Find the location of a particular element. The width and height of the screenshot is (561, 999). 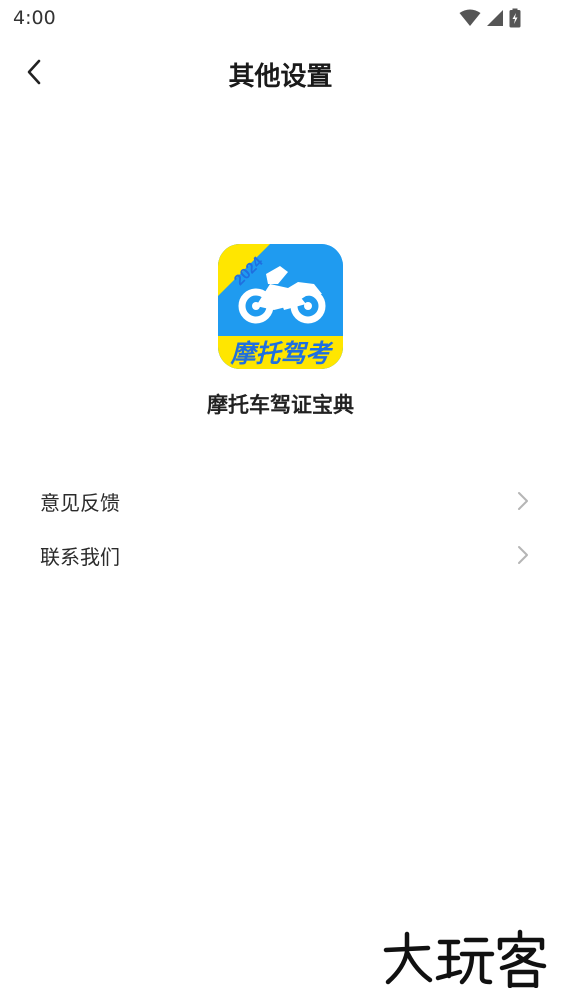

status-bar: 4:00 is located at coordinates (280, 19).